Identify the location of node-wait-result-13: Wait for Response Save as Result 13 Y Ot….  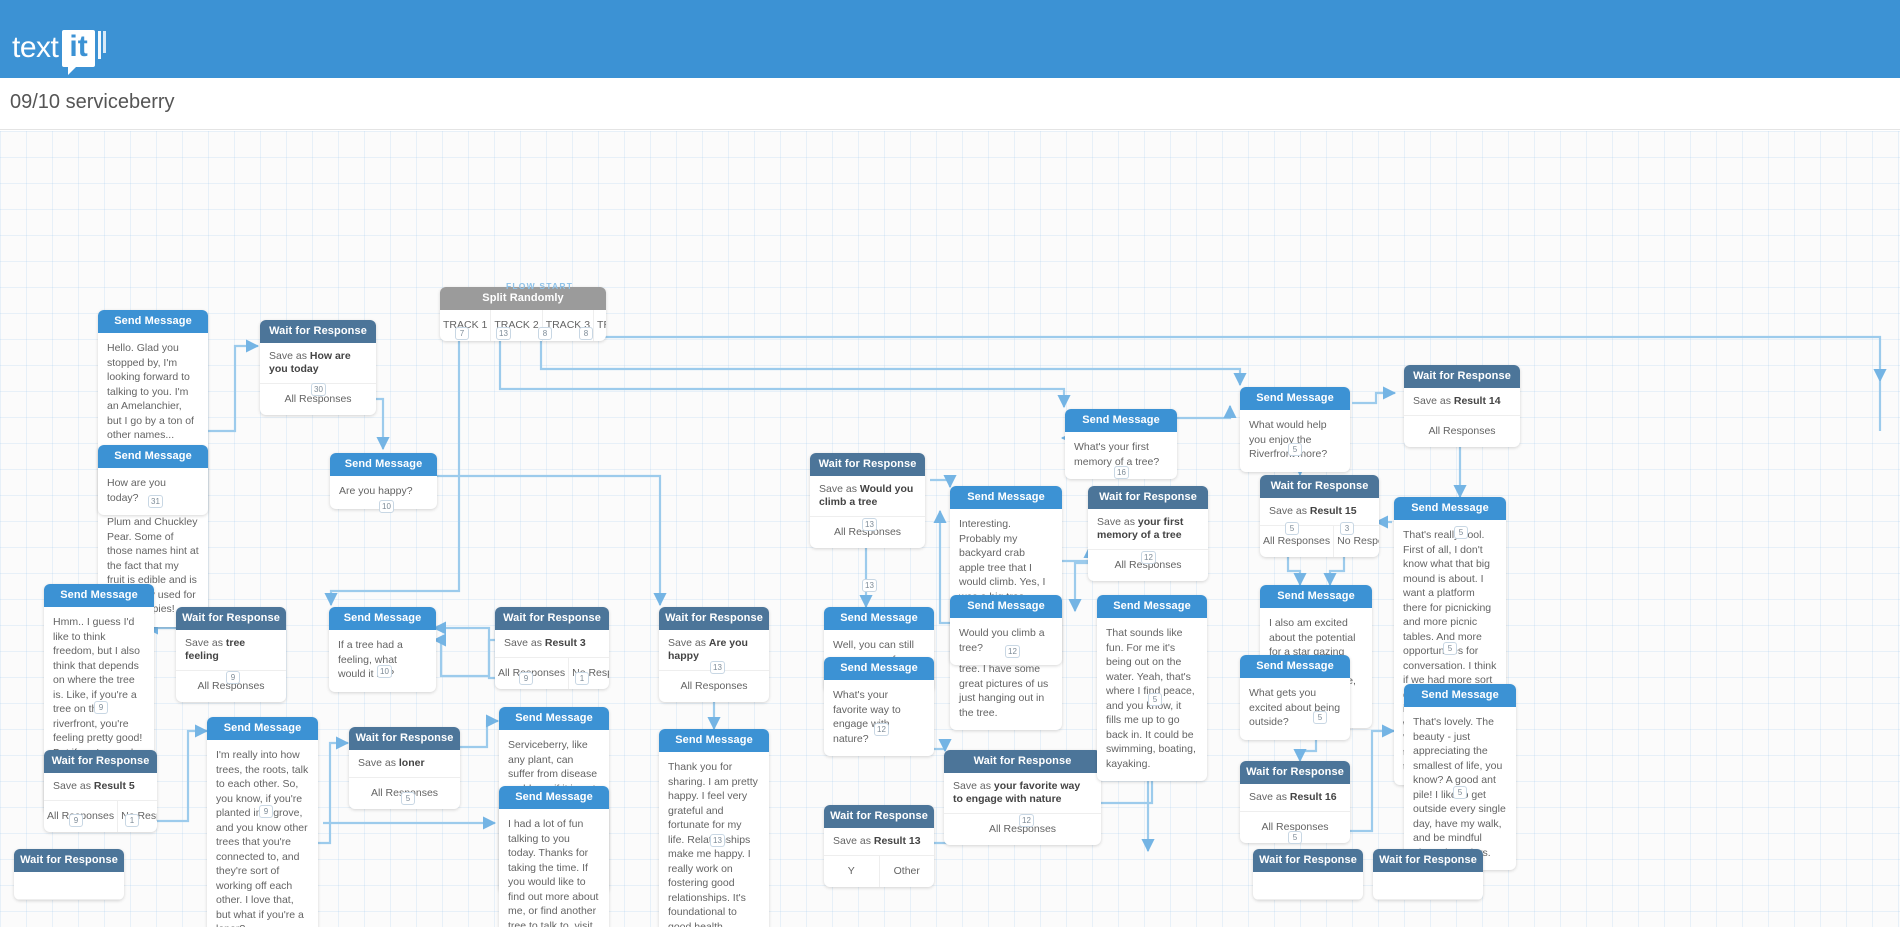
(879, 846).